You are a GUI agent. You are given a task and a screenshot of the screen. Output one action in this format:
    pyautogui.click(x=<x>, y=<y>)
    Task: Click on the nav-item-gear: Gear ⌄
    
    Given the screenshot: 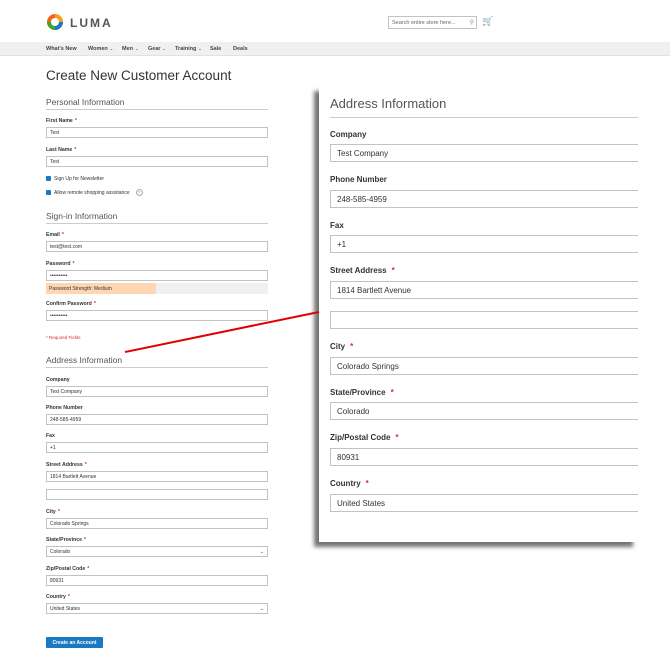 What is the action you would take?
    pyautogui.click(x=157, y=49)
    